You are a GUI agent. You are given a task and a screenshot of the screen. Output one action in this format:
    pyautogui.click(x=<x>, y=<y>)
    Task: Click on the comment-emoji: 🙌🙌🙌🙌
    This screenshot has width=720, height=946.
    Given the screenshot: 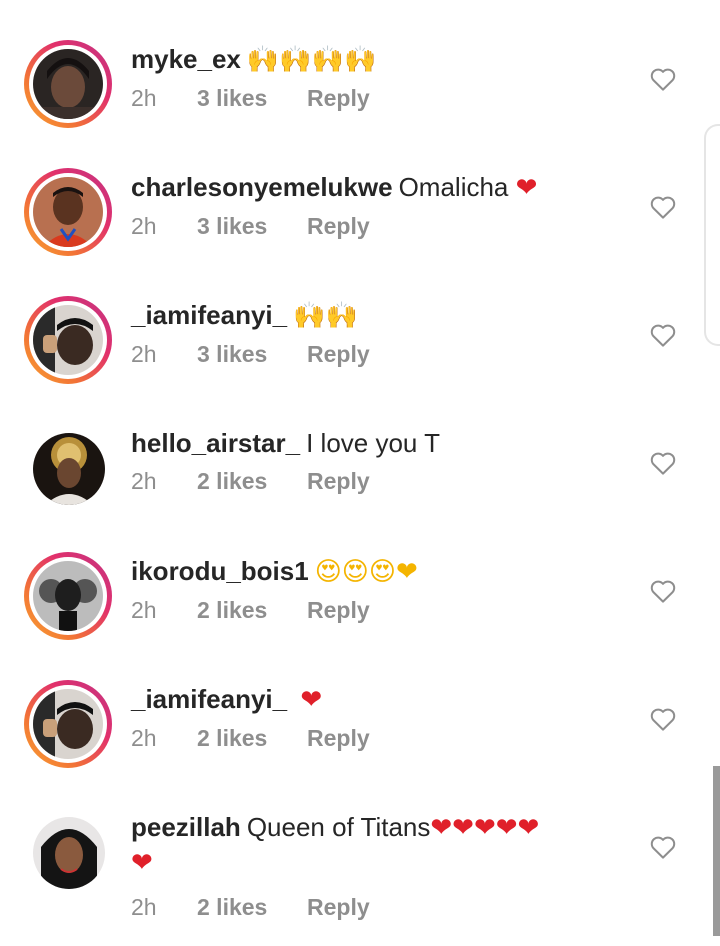 What is the action you would take?
    pyautogui.click(x=311, y=60)
    